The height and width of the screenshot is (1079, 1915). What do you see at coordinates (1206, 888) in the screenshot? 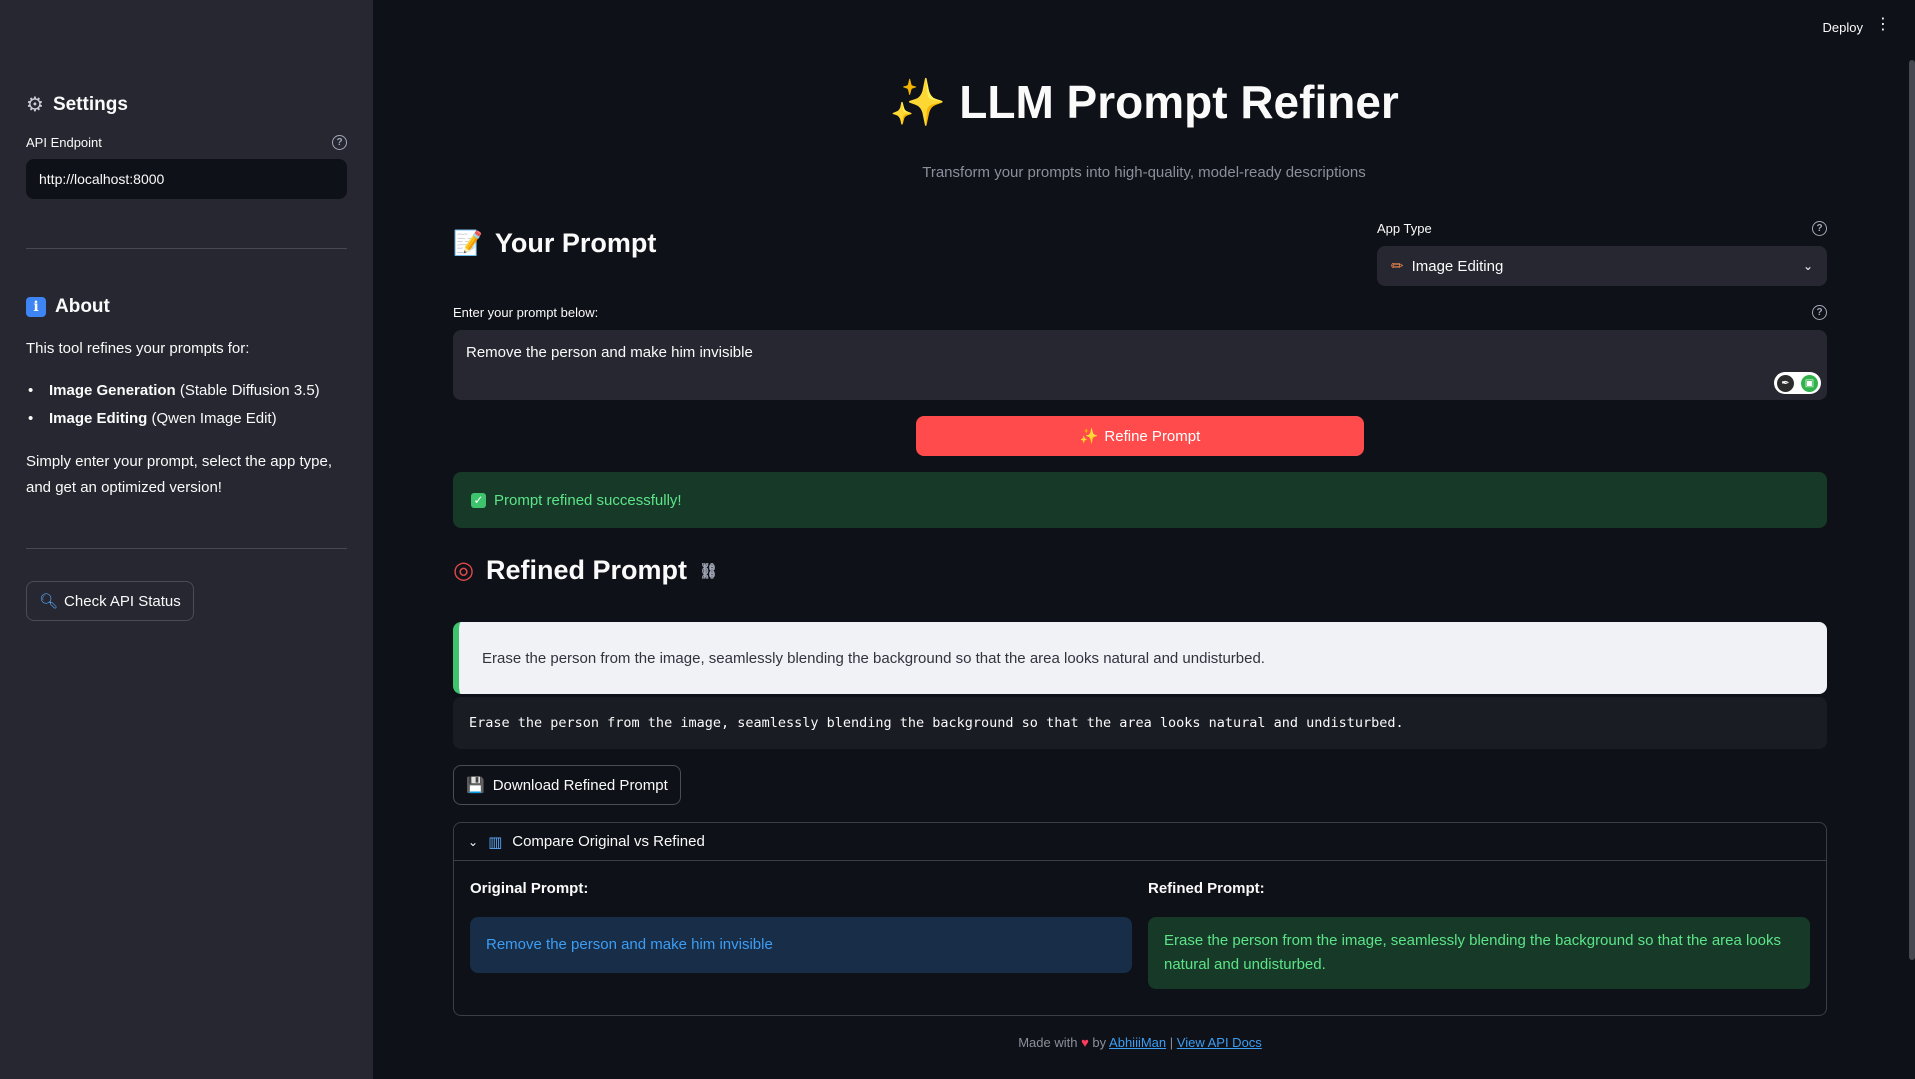
I see `refined-prompt-label: Refined Prompt:` at bounding box center [1206, 888].